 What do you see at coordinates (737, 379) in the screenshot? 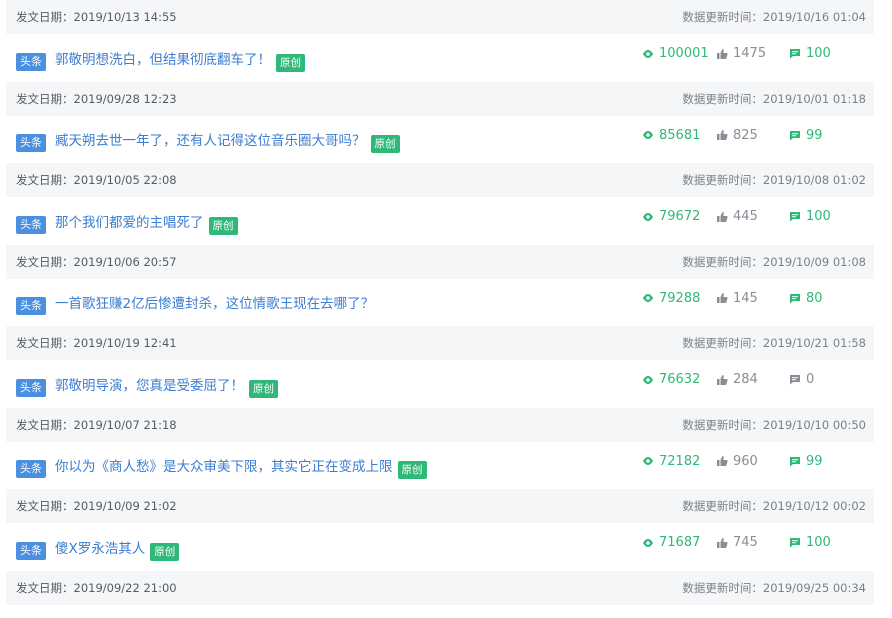
I see `likes-stat: 284` at bounding box center [737, 379].